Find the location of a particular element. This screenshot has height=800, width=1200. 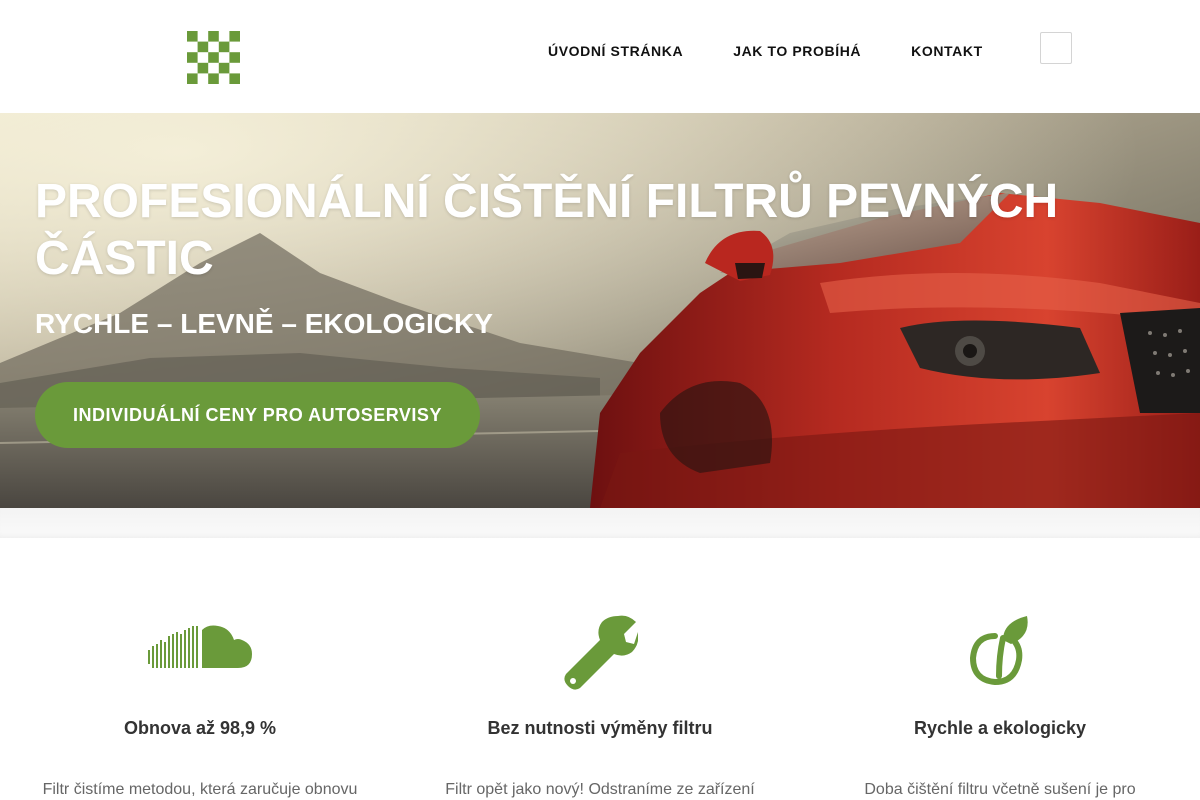

nav-how-it-works: JAK TO PROBÍHÁ is located at coordinates (797, 51).